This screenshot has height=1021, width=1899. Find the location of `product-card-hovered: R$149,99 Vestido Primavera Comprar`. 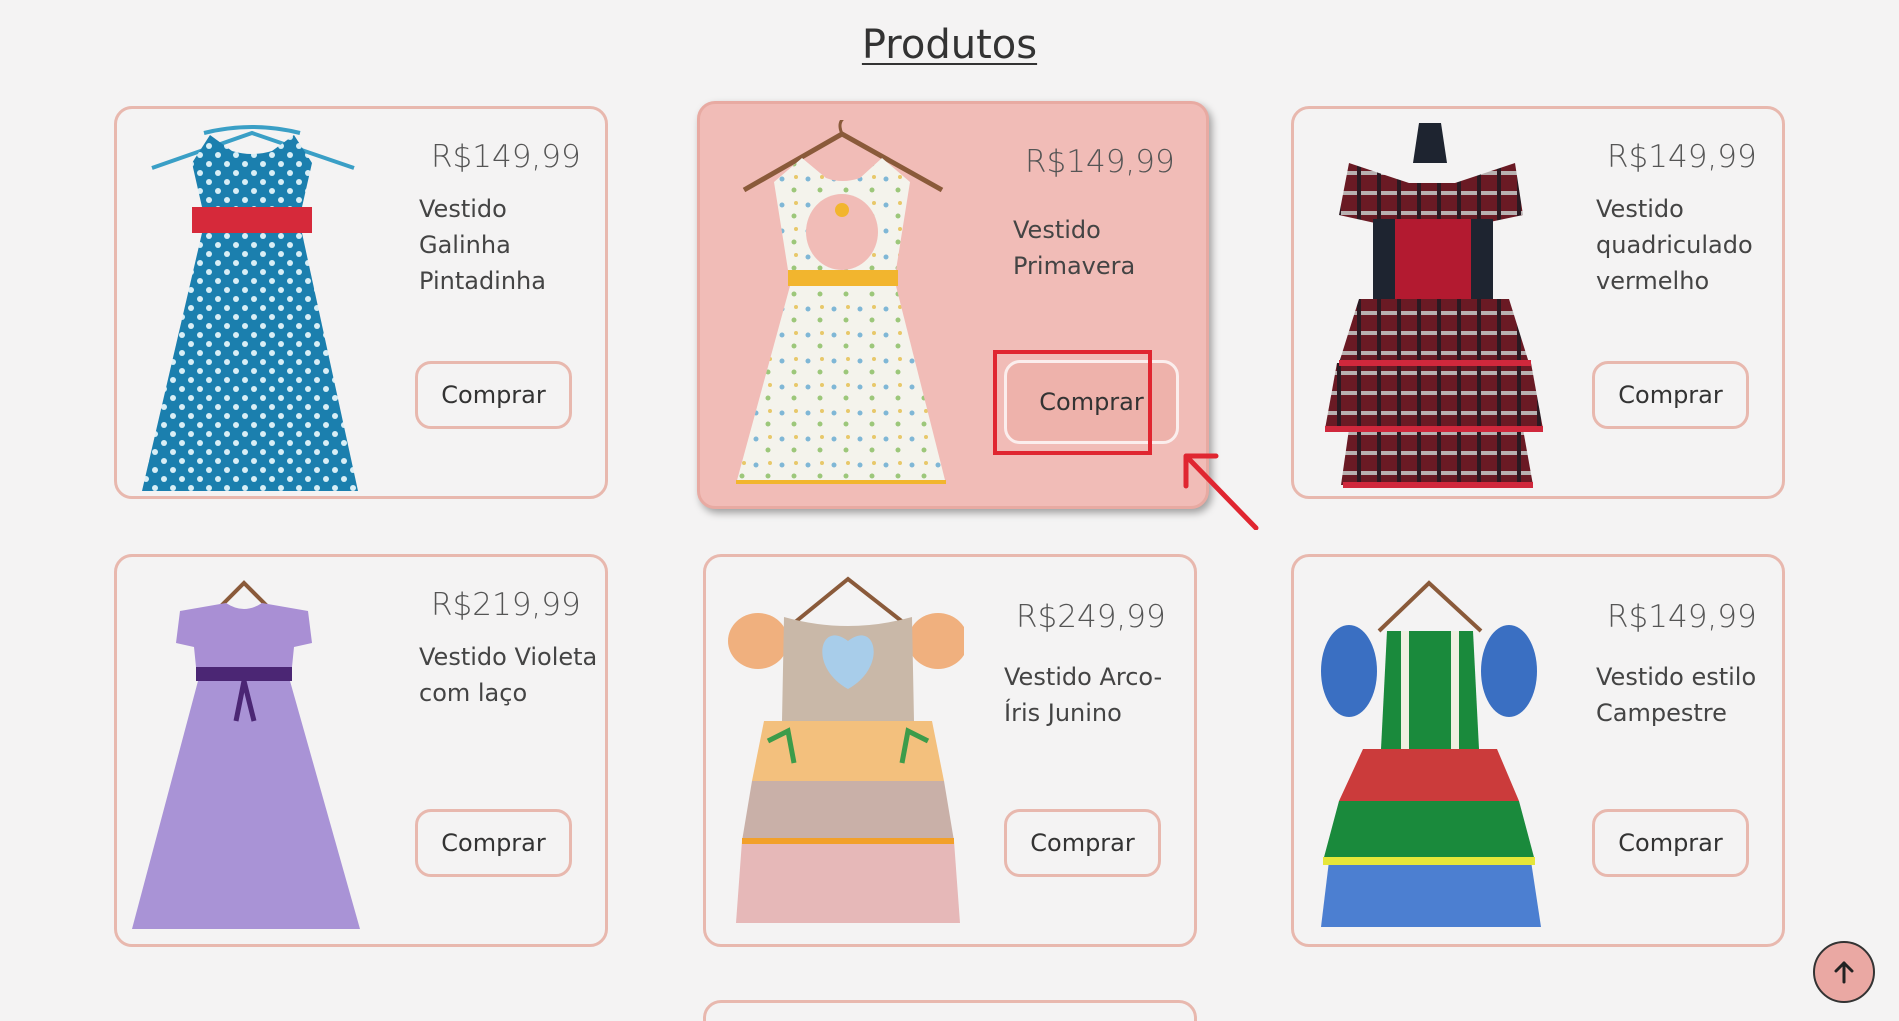

product-card-hovered: R$149,99 Vestido Primavera Comprar is located at coordinates (953, 305).